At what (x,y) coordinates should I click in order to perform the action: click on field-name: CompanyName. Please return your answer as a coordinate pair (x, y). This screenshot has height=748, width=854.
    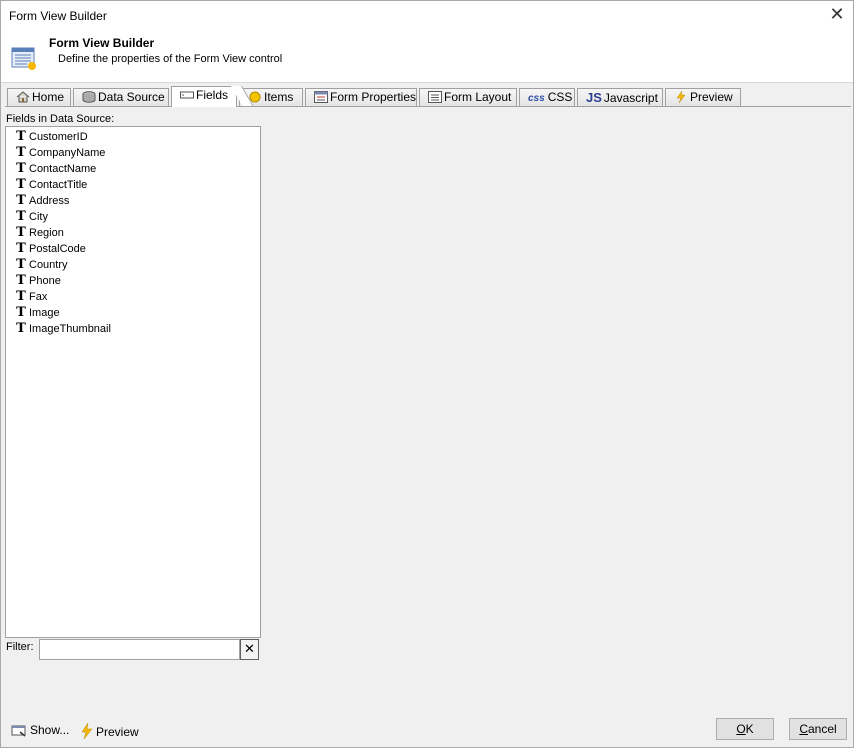
    Looking at the image, I should click on (67, 153).